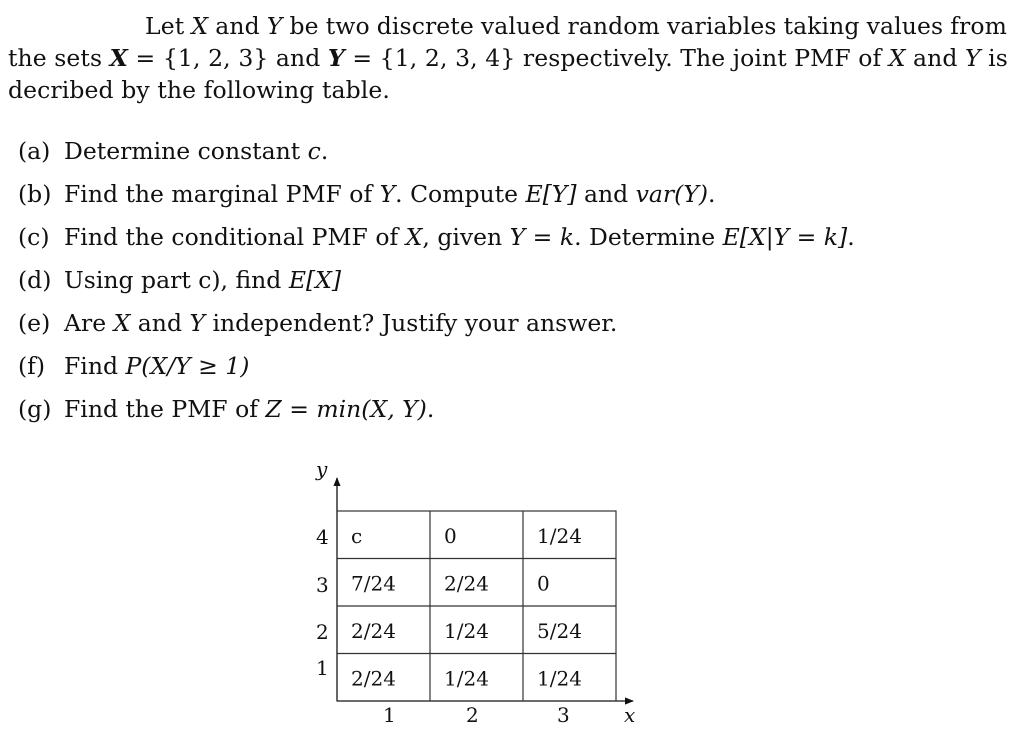  Describe the element at coordinates (322, 668) in the screenshot. I see `y-tick-label: 1` at that location.